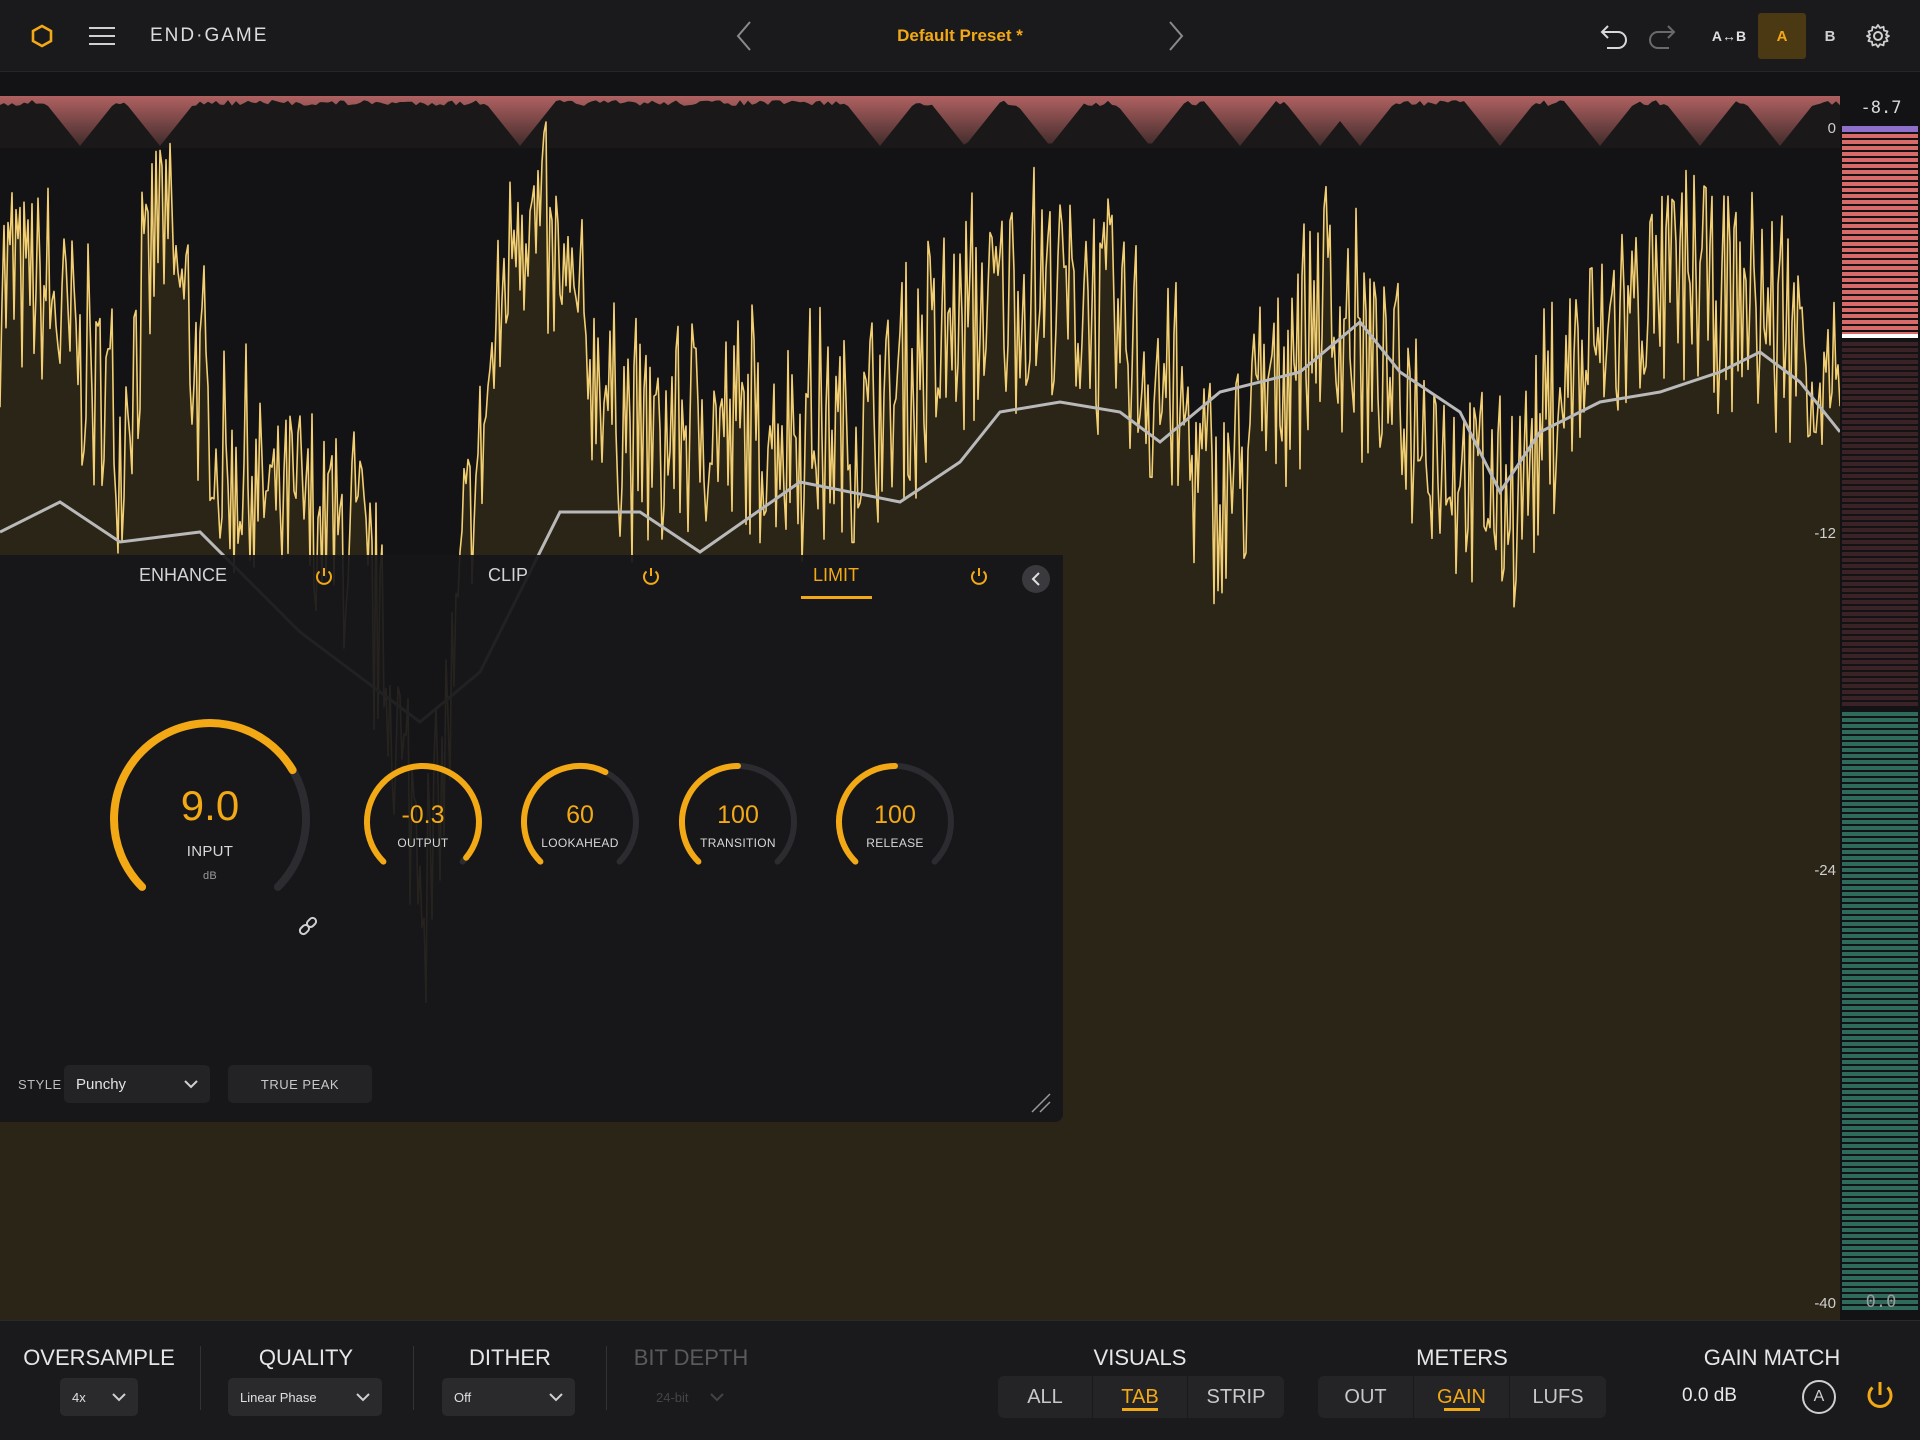 This screenshot has height=1440, width=1920. Describe the element at coordinates (1709, 1396) in the screenshot. I see `gain-match-value: 0.0 dB` at that location.